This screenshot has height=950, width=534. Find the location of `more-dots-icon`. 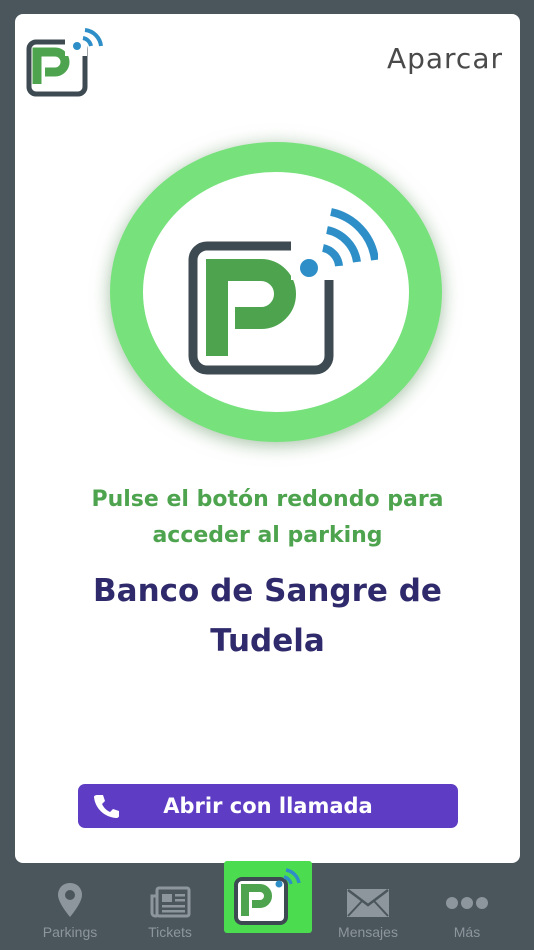

more-dots-icon is located at coordinates (467, 902).